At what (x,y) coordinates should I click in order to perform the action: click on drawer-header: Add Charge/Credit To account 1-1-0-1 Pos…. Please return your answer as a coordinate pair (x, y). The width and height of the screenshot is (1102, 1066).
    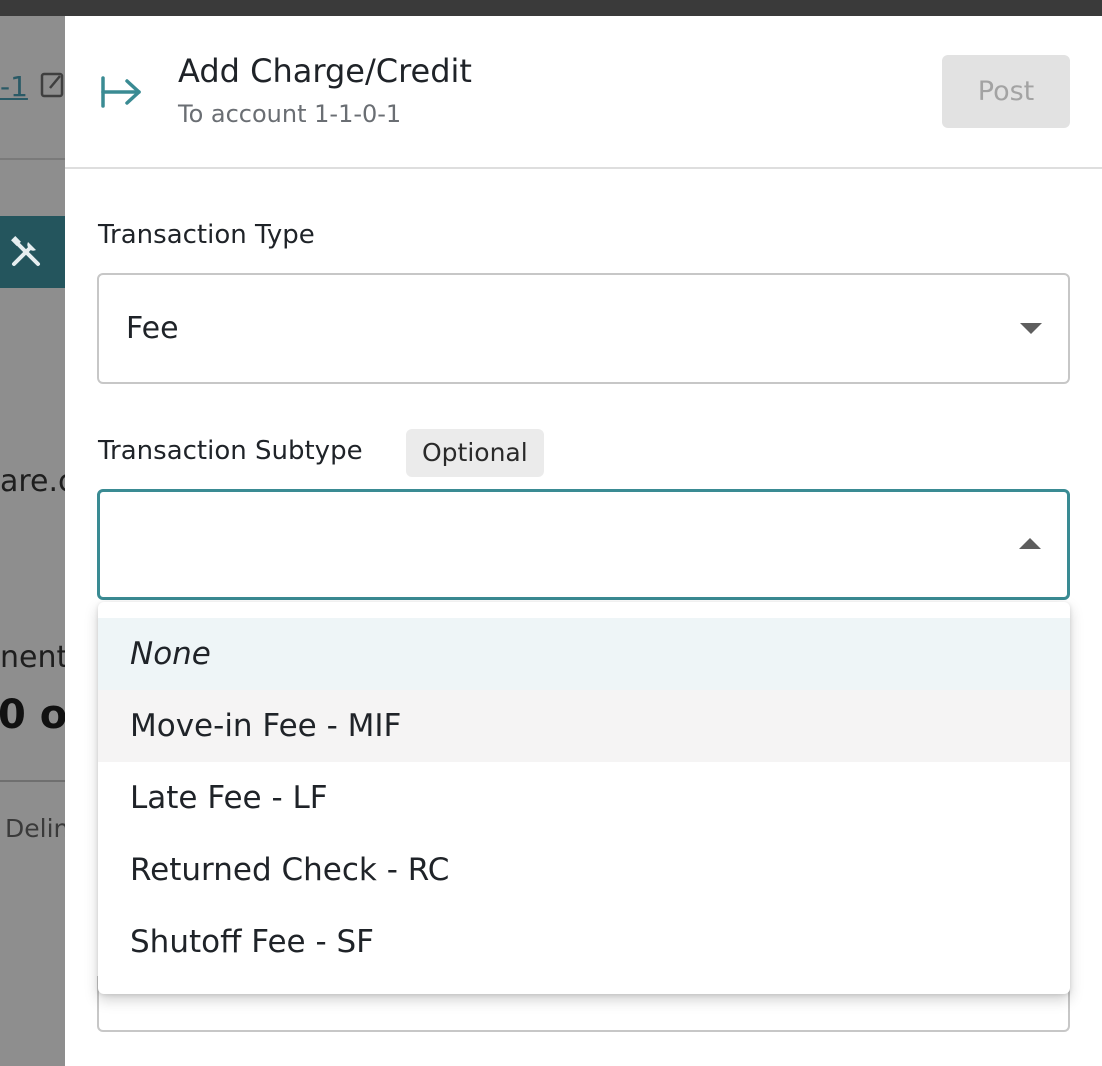
    Looking at the image, I should click on (583, 92).